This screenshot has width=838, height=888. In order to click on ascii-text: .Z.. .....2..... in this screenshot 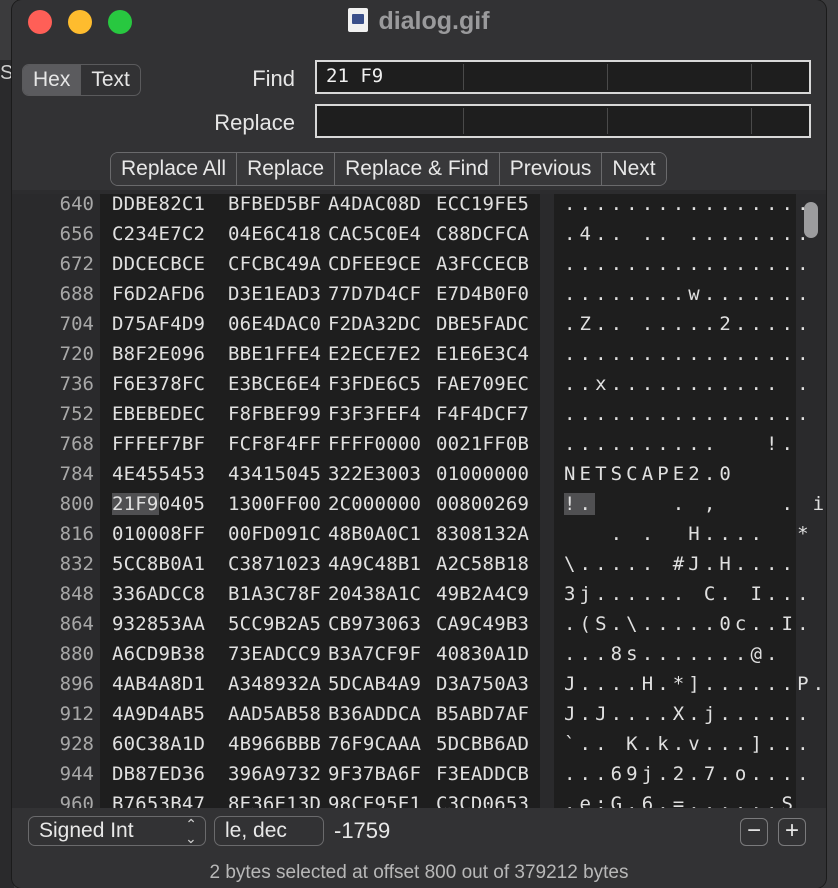, I will do `click(688, 324)`.